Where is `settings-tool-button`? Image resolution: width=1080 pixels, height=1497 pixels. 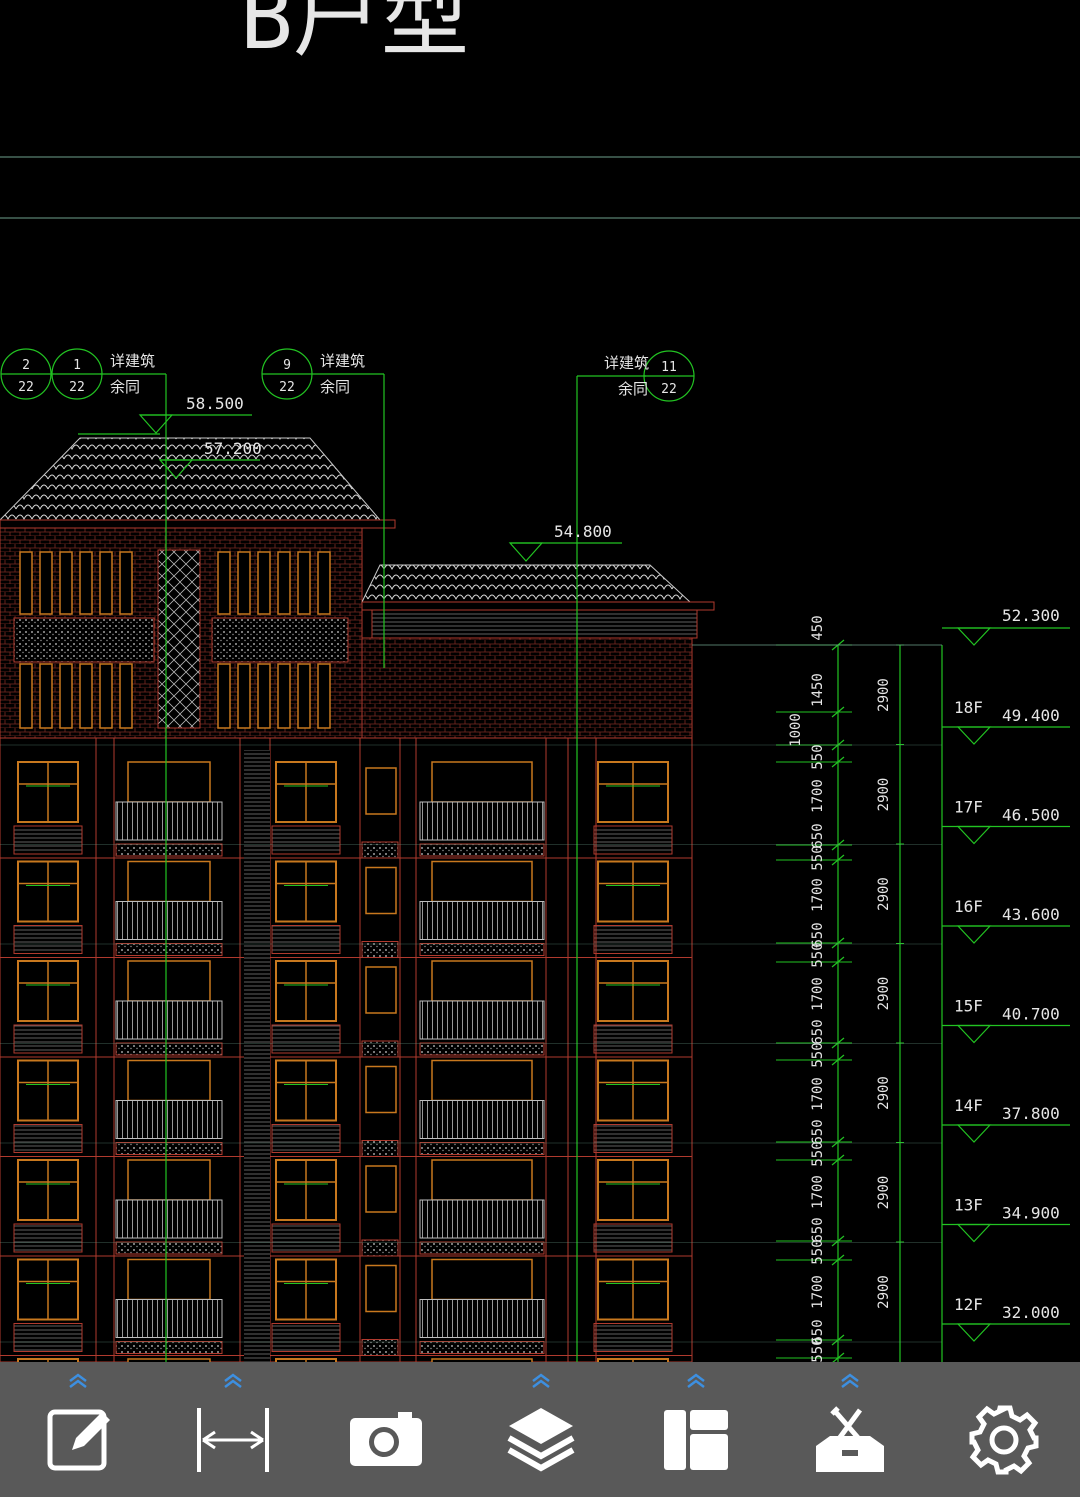 settings-tool-button is located at coordinates (1004, 1429).